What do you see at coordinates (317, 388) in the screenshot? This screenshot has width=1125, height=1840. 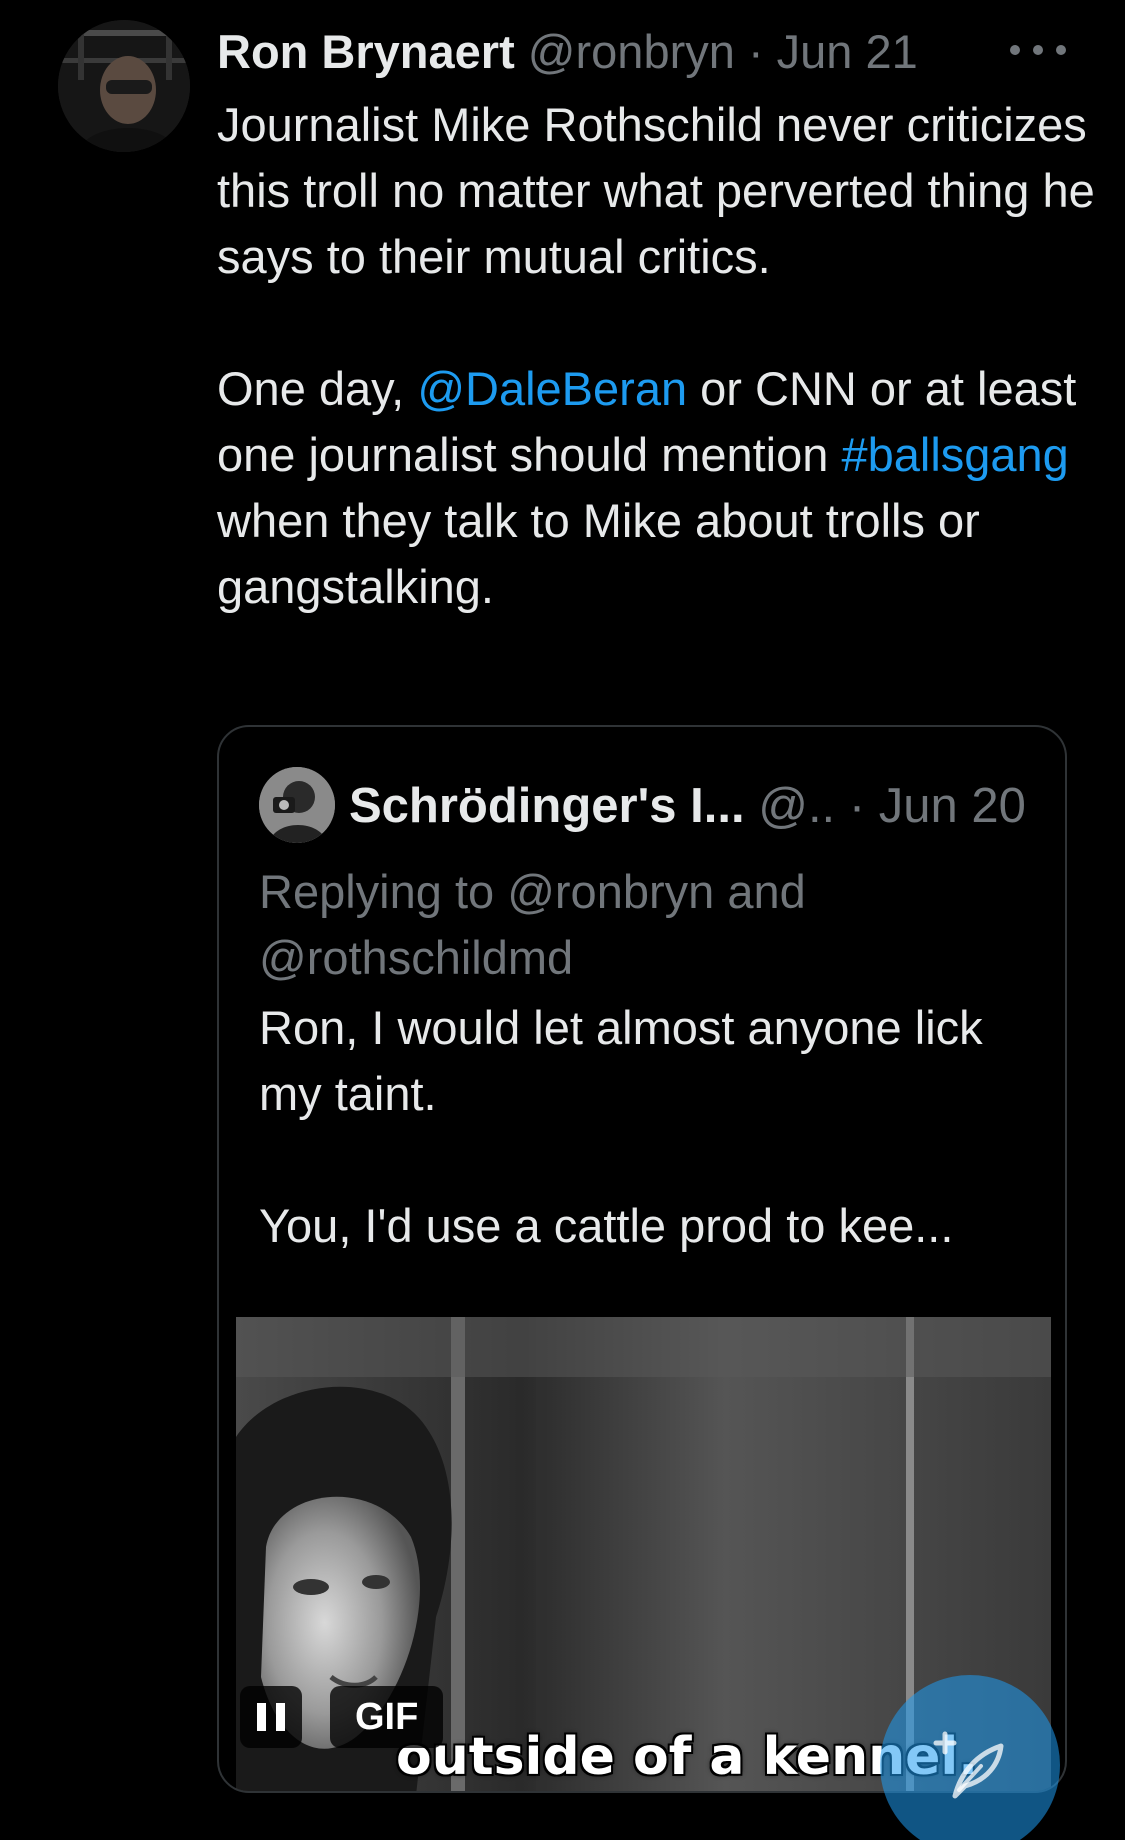 I see `text-segment: One day,` at bounding box center [317, 388].